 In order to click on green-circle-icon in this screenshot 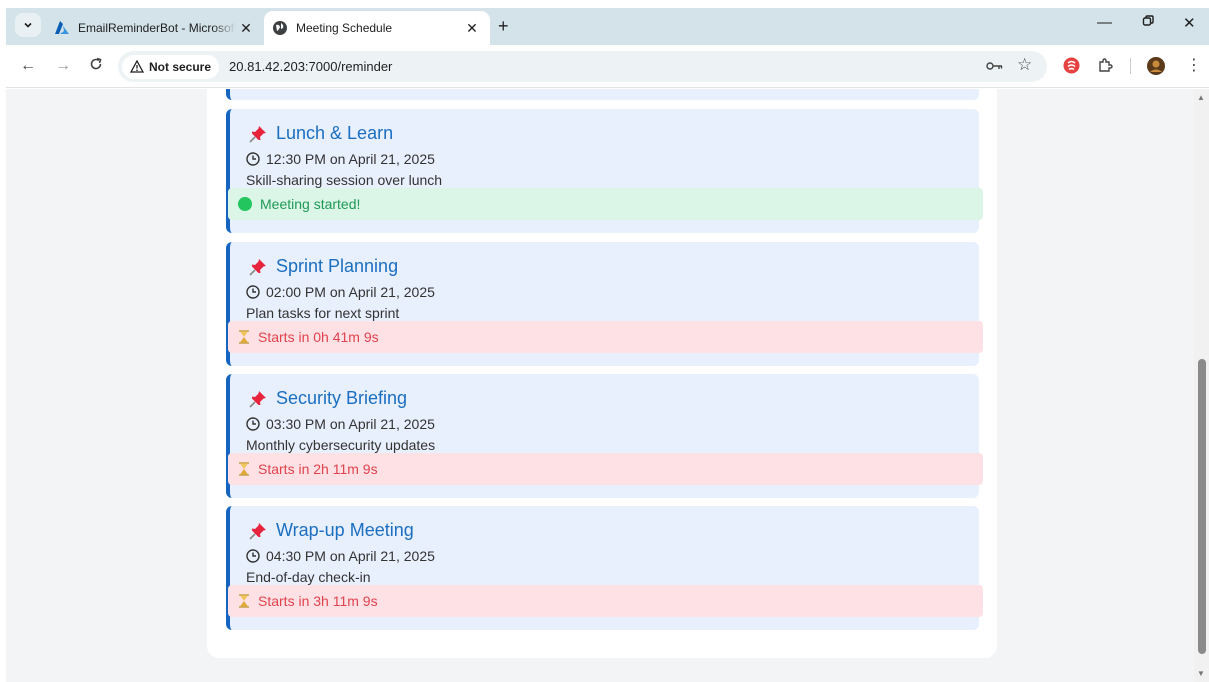, I will do `click(245, 204)`.